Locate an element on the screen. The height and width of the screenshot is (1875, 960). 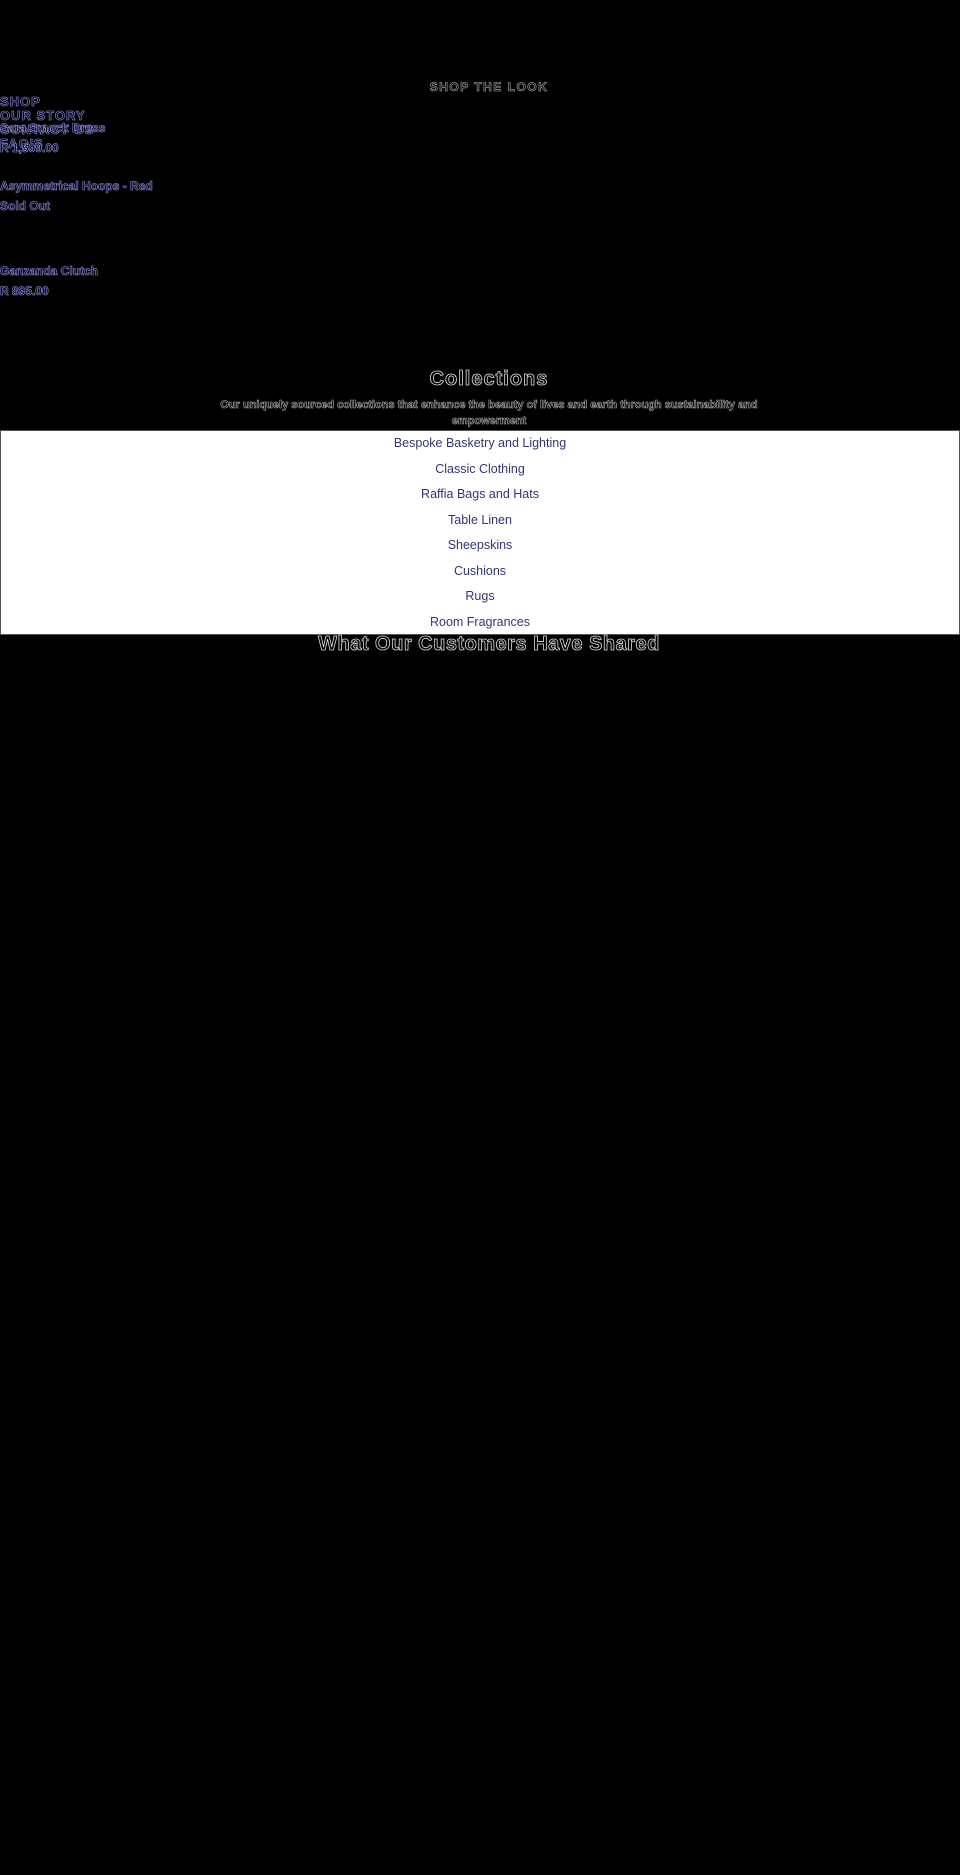
product-card: Sara Smock Dress R 1,599.00 is located at coordinates (480, 138).